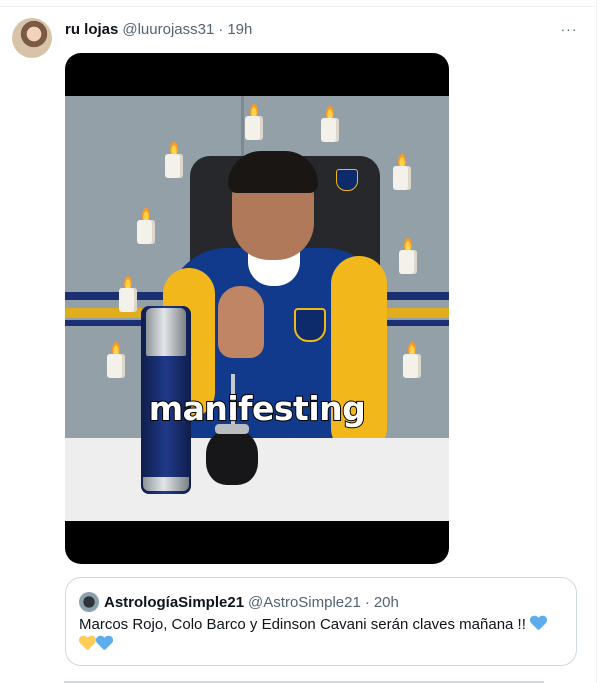 This screenshot has width=613, height=683. What do you see at coordinates (386, 602) in the screenshot?
I see `quoted-tweet-time: 20h` at bounding box center [386, 602].